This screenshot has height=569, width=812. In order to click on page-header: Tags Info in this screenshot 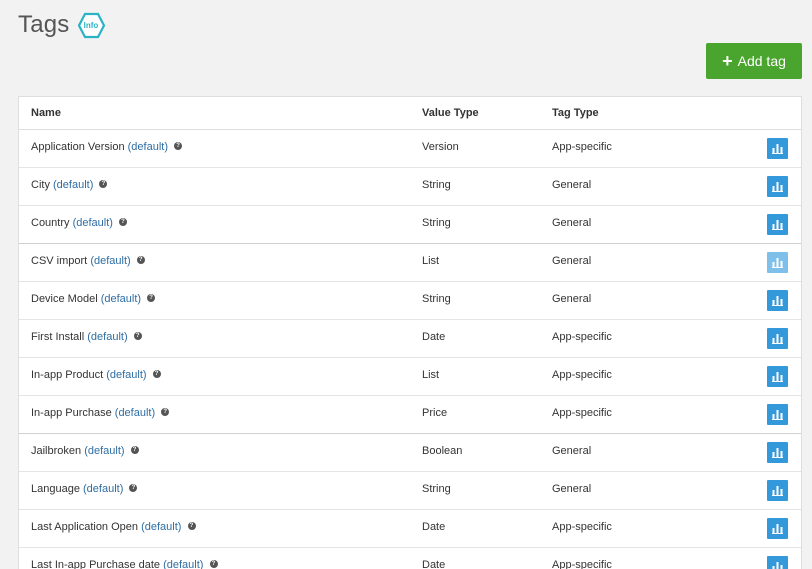, I will do `click(61, 25)`.